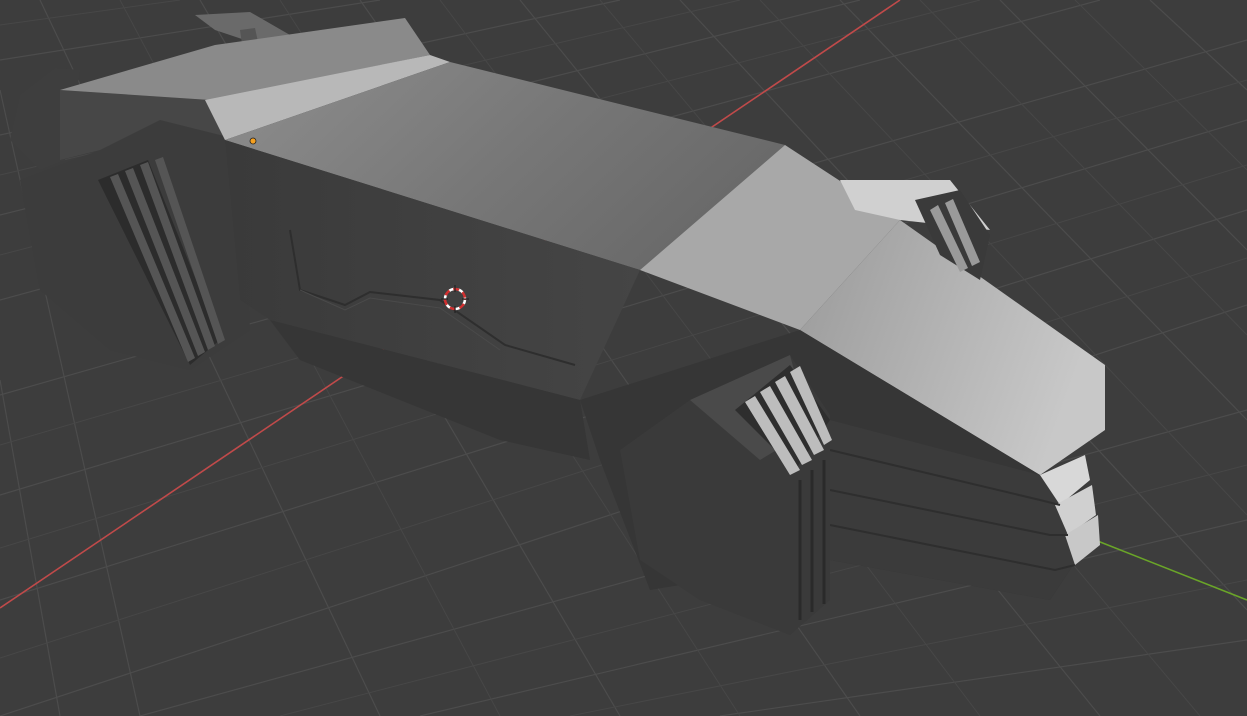 The height and width of the screenshot is (716, 1247). What do you see at coordinates (1168, 569) in the screenshot?
I see `y-axis-line` at bounding box center [1168, 569].